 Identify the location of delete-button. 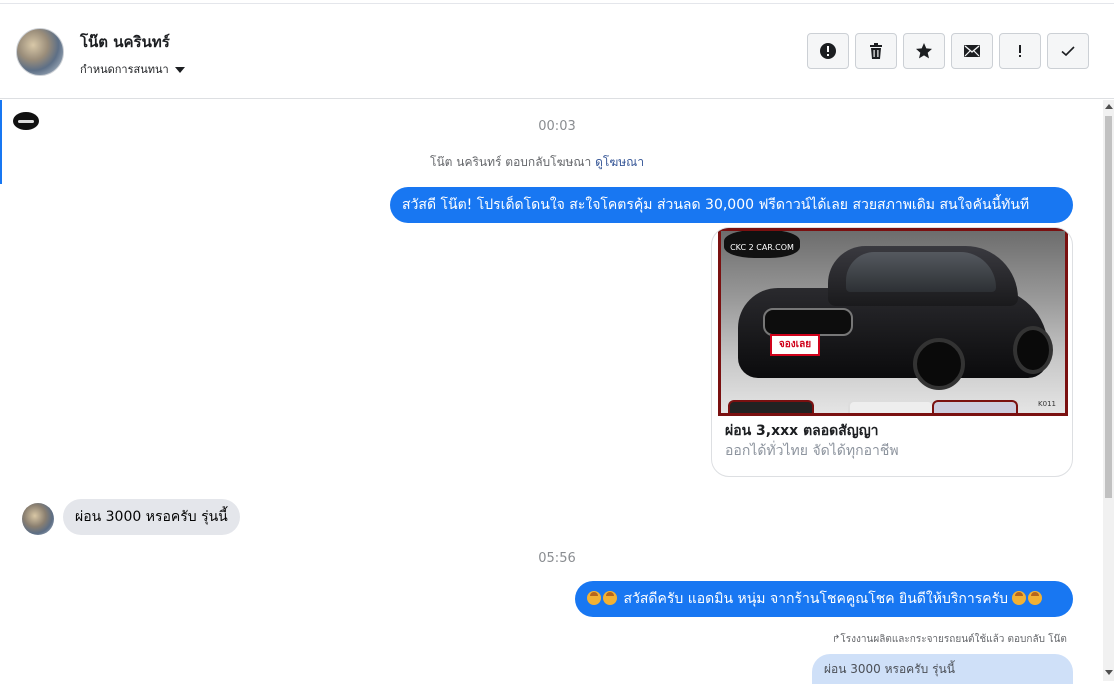
(876, 51).